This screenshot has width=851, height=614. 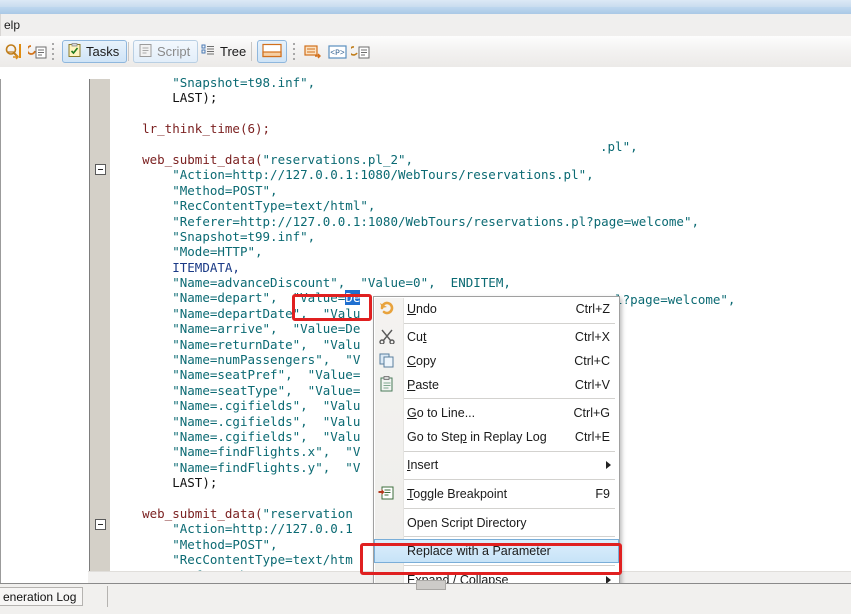 I want to click on code-token: "Name=returnDate", "Valu, so click(x=266, y=344).